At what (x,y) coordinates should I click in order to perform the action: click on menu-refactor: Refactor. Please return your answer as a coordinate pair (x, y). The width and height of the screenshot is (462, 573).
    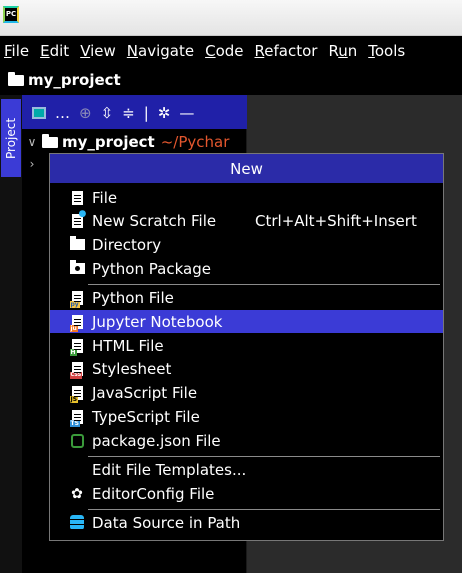
    Looking at the image, I should click on (286, 51).